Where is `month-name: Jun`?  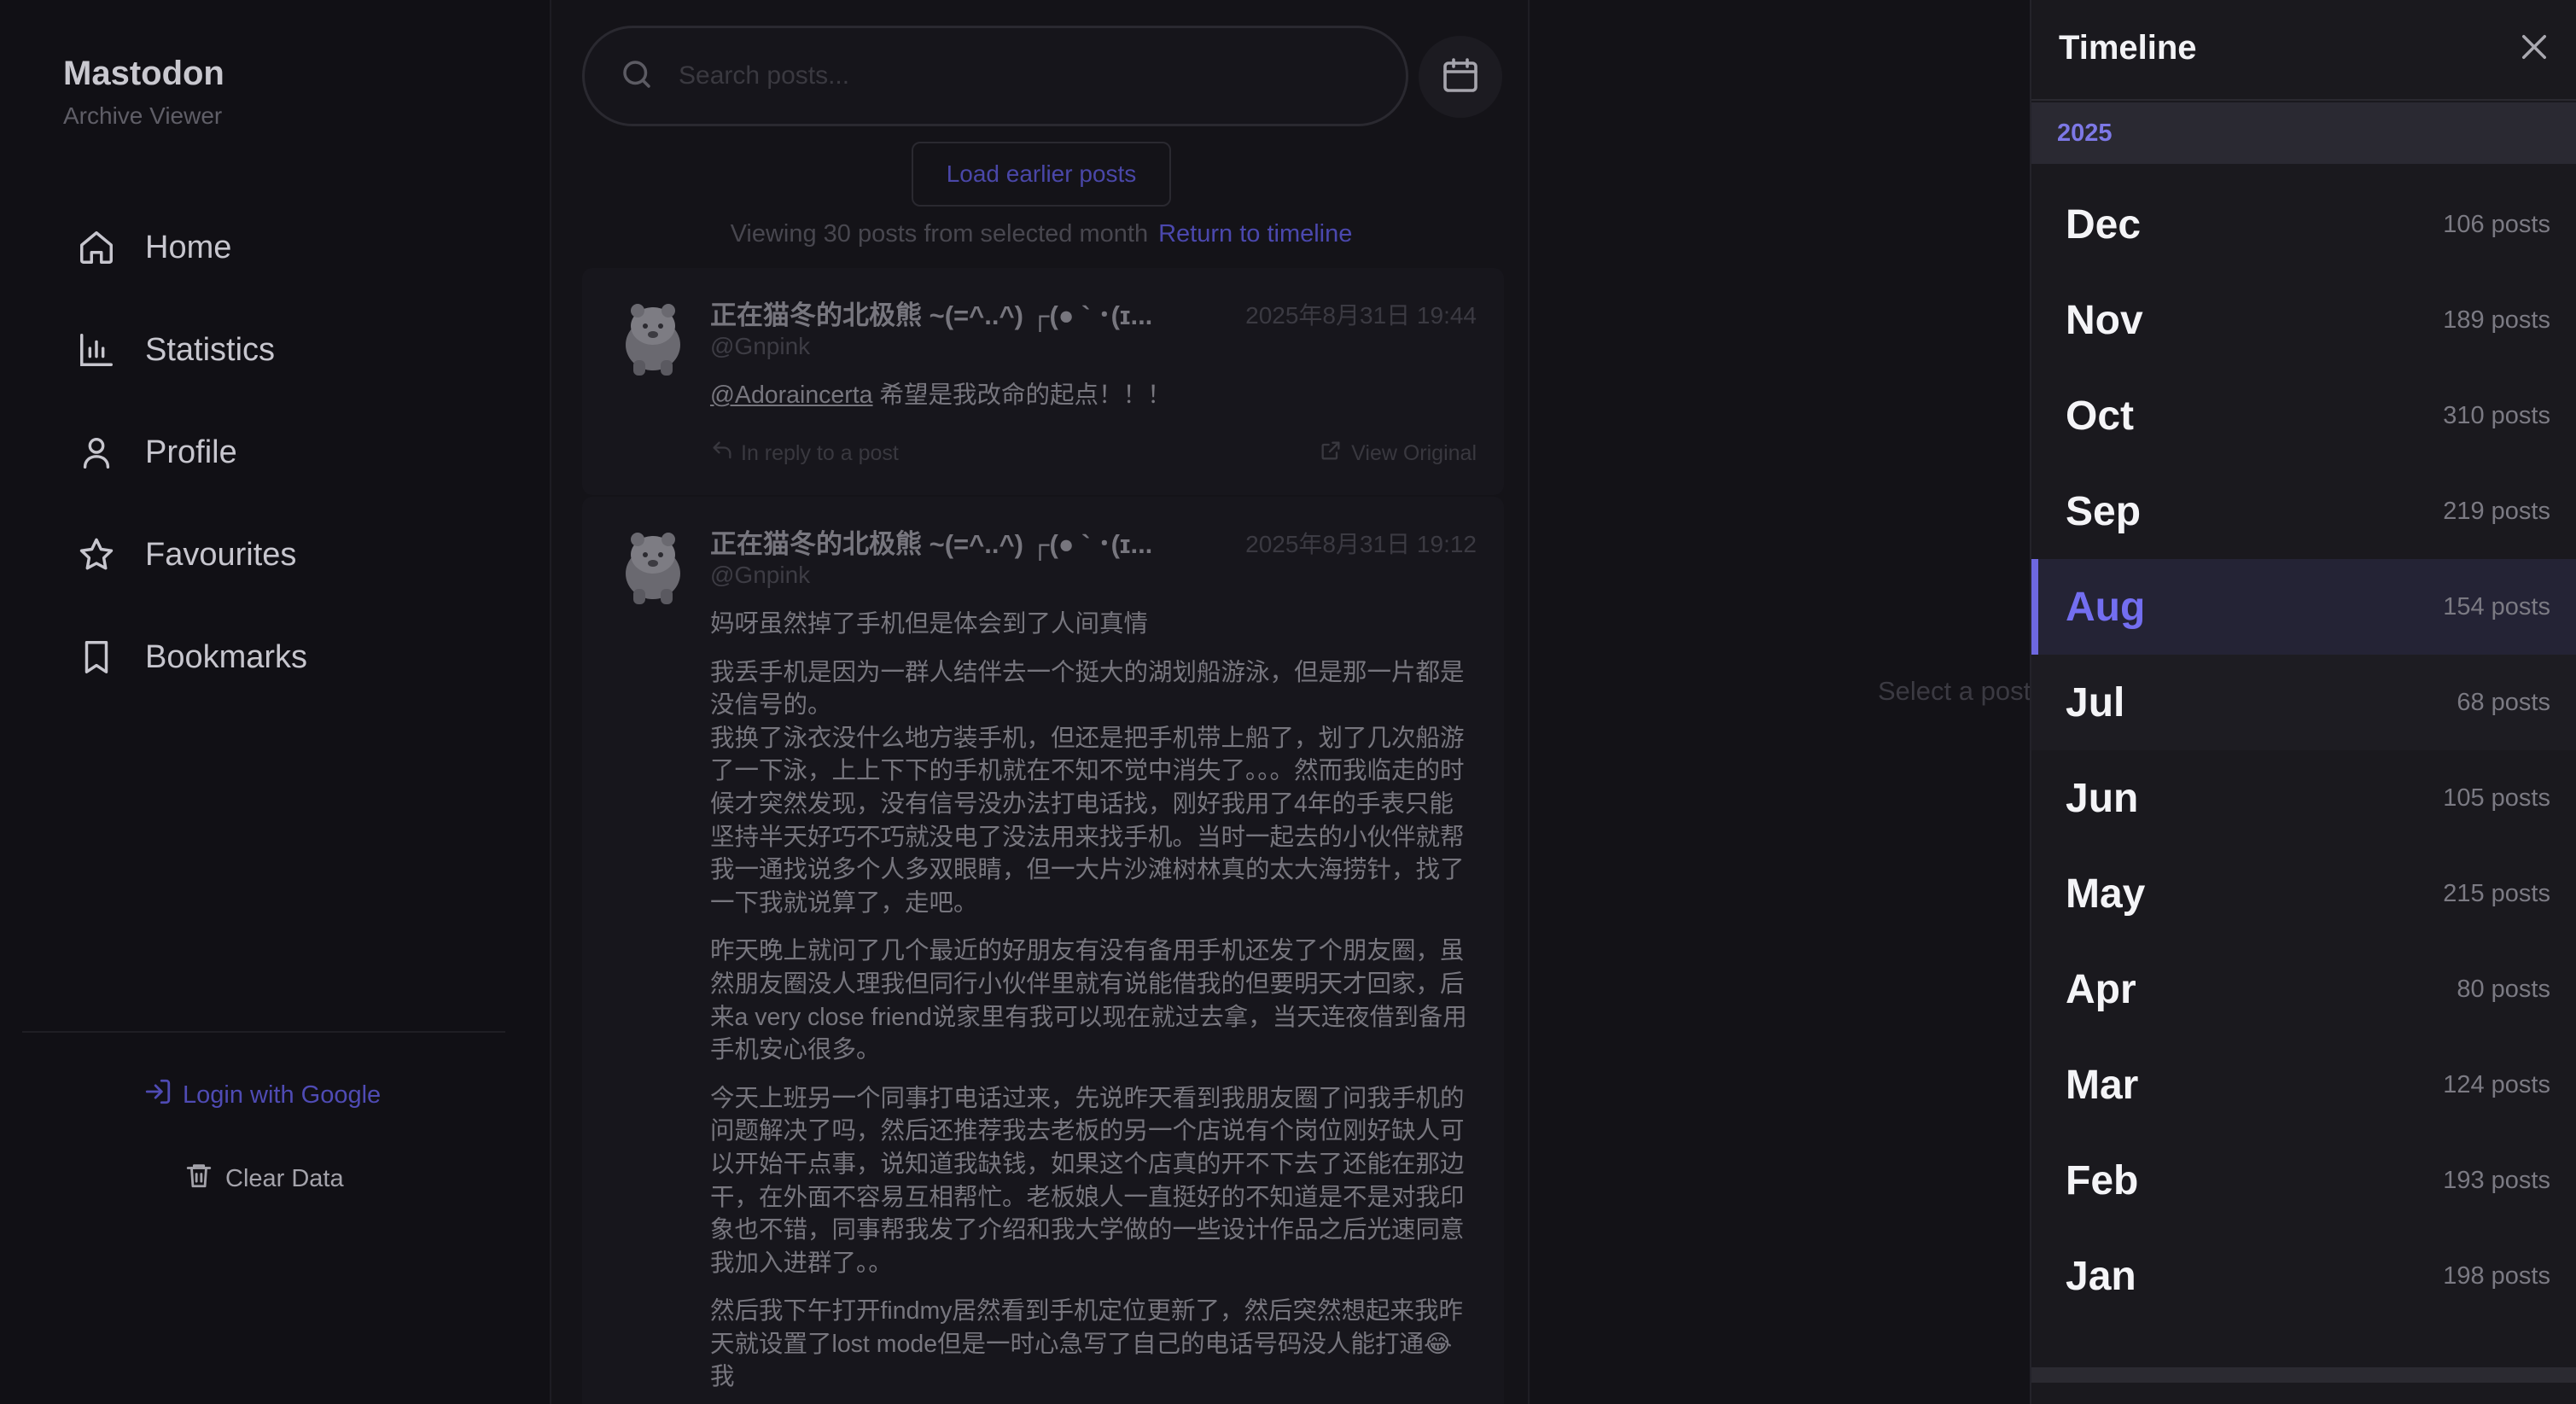 month-name: Jun is located at coordinates (2102, 798).